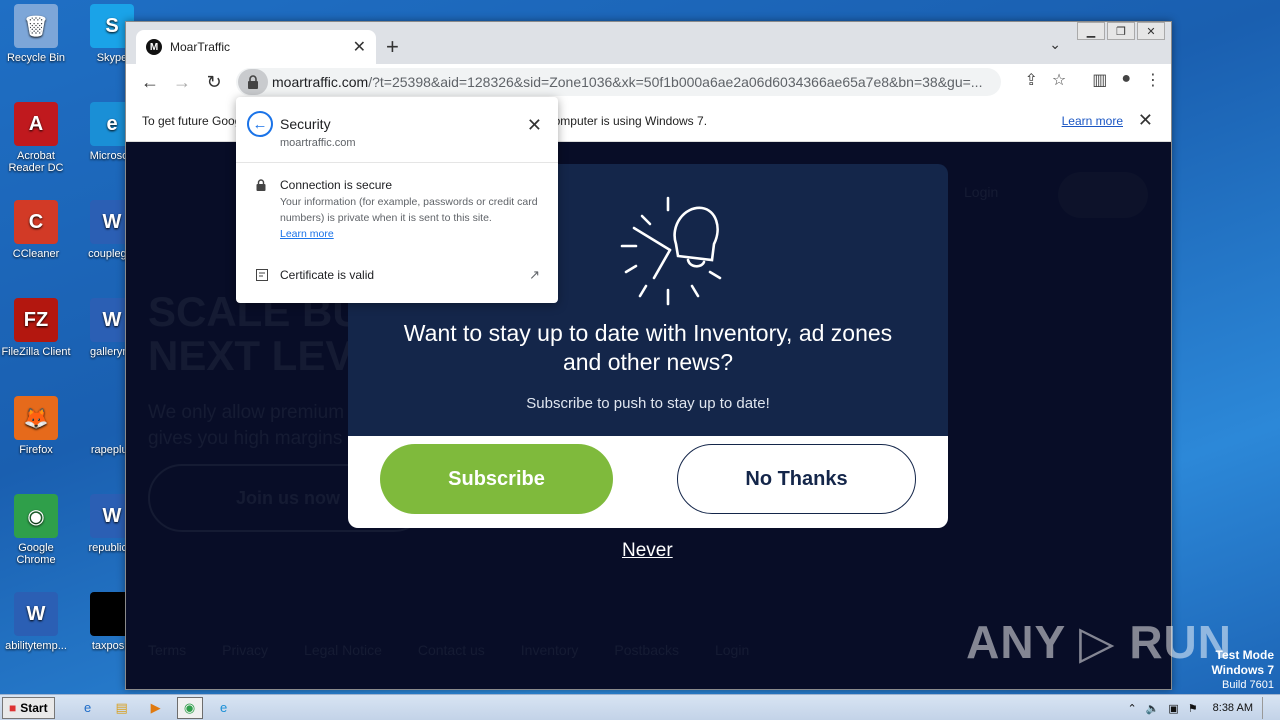 Image resolution: width=1280 pixels, height=720 pixels. What do you see at coordinates (36, 352) in the screenshot?
I see `desktop-icon-label: FileZilla Client` at bounding box center [36, 352].